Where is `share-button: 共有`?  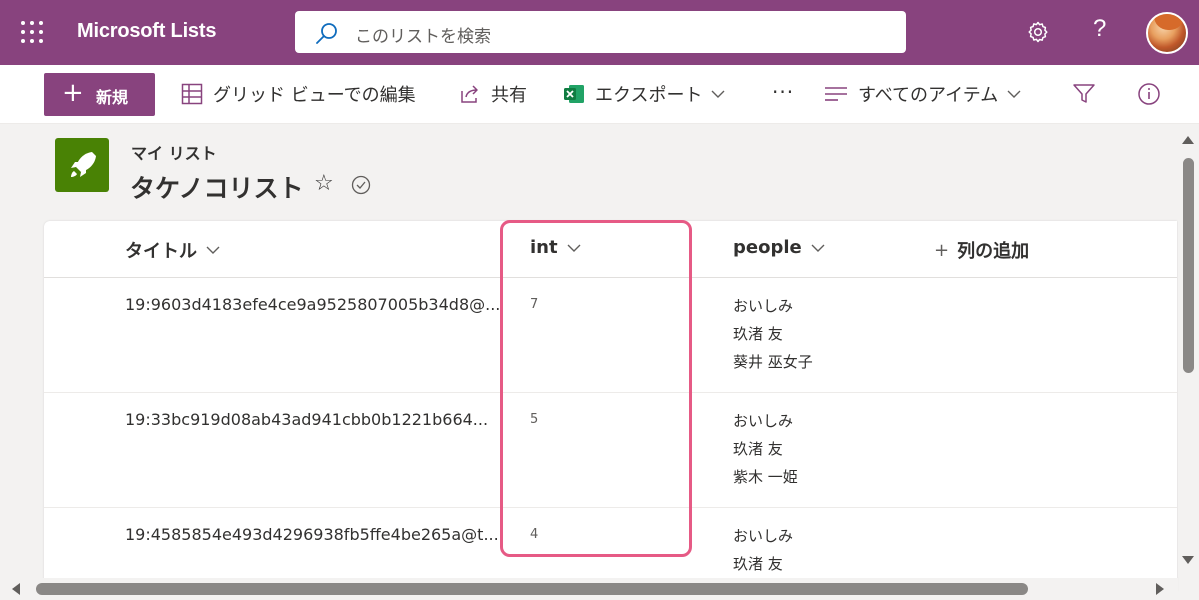 share-button: 共有 is located at coordinates (493, 94).